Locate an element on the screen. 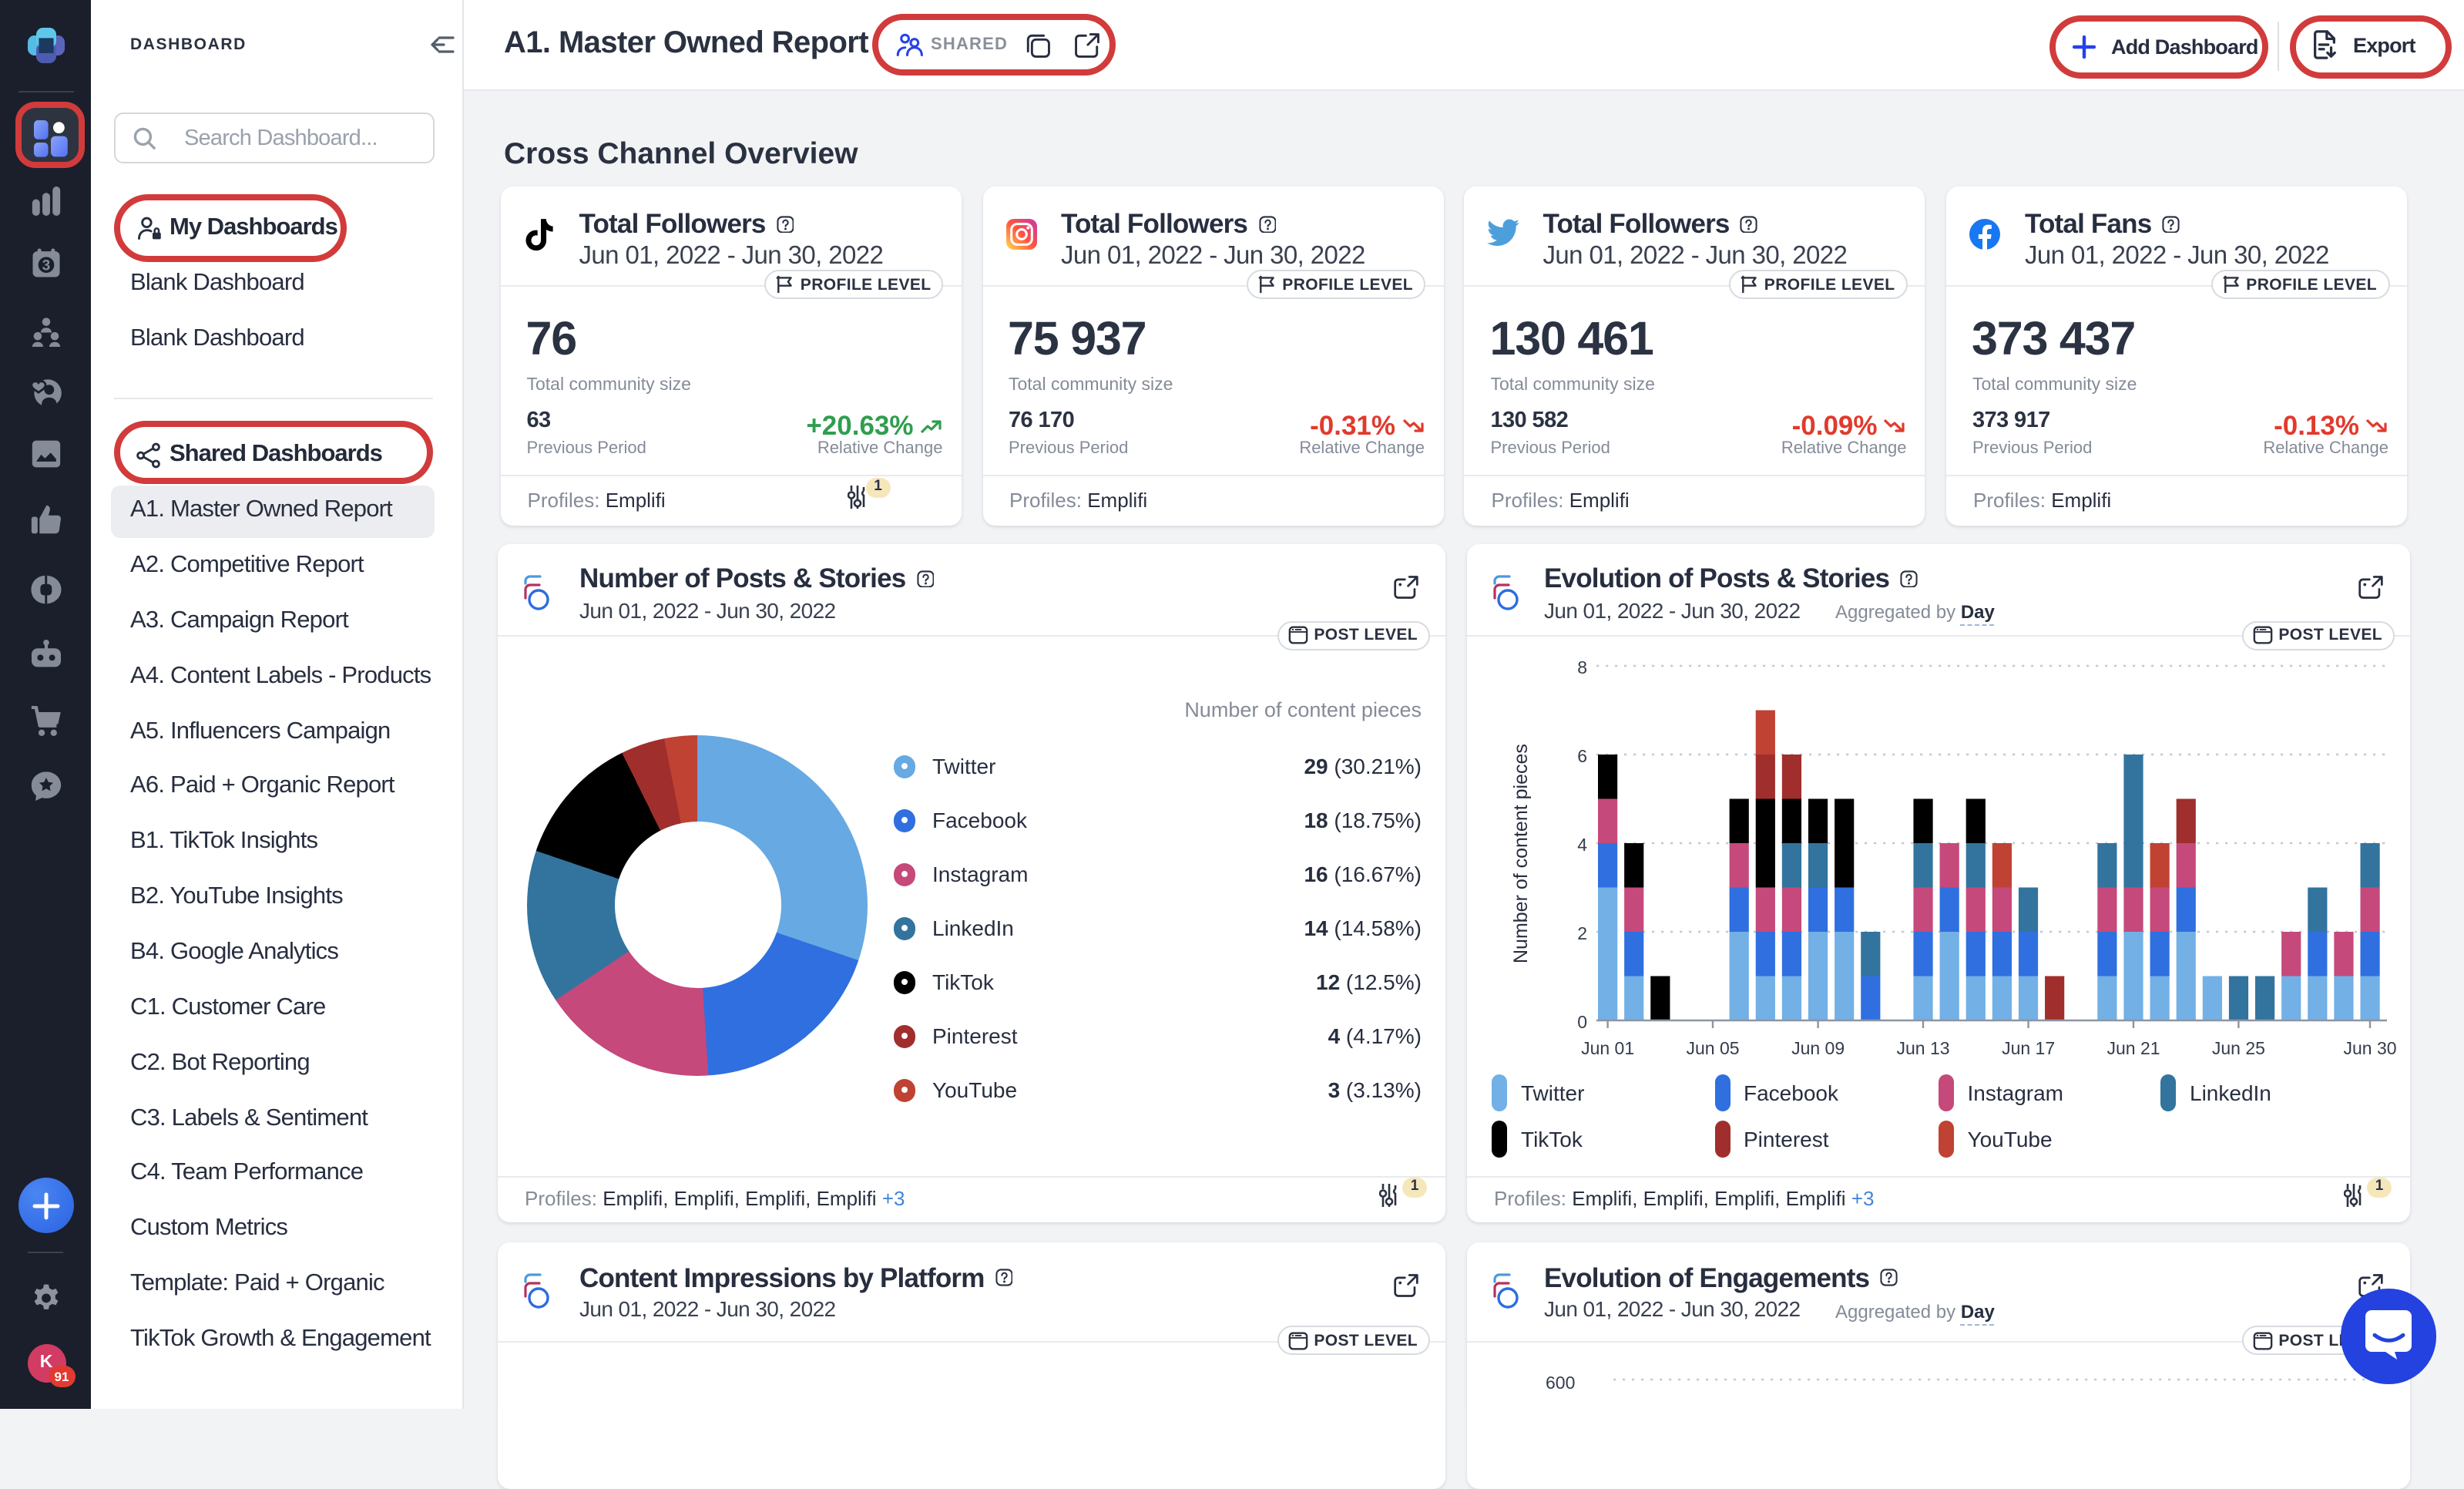  svg-text: Jun 21 is located at coordinates (2133, 1047).